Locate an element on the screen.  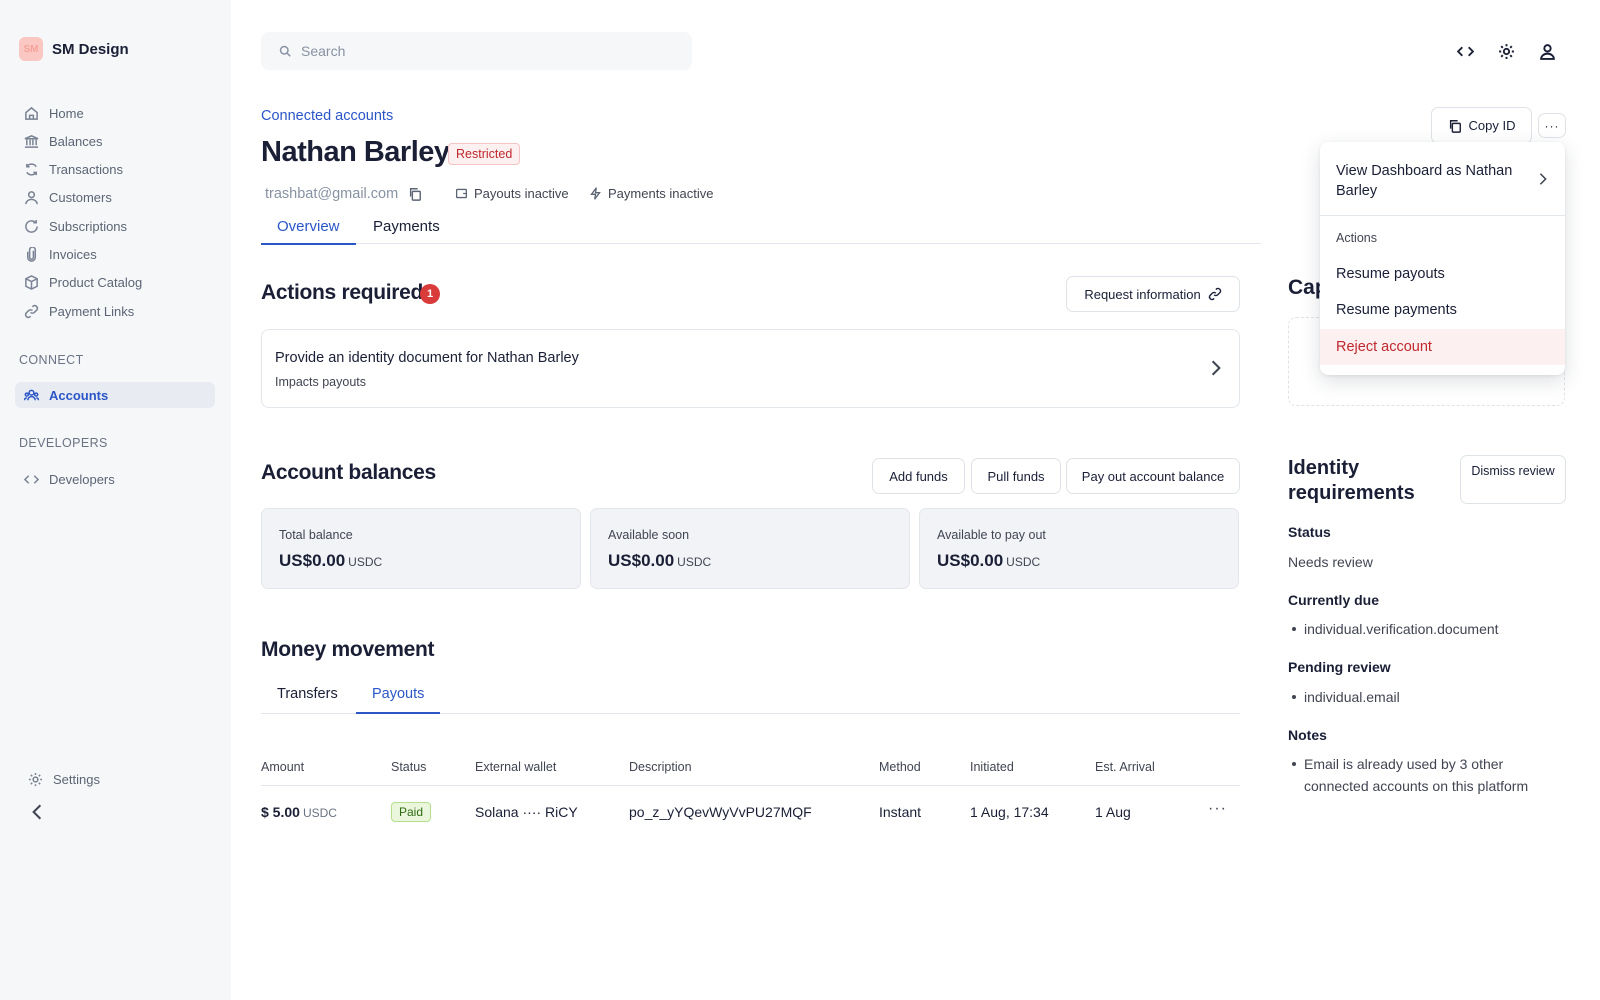
actions-required-title: Actions required is located at coordinates (342, 292).